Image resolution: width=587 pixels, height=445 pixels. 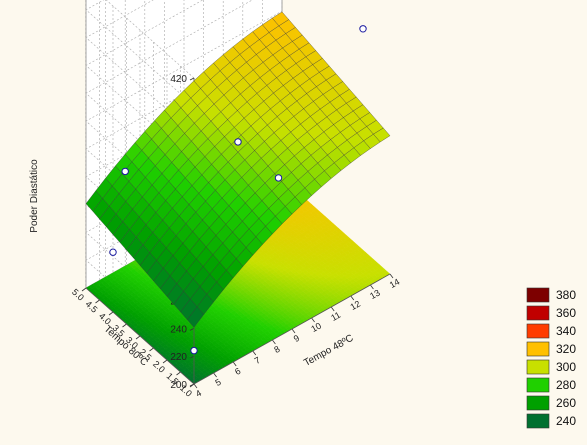 I want to click on y-tick-label: 2.0, so click(x=159, y=367).